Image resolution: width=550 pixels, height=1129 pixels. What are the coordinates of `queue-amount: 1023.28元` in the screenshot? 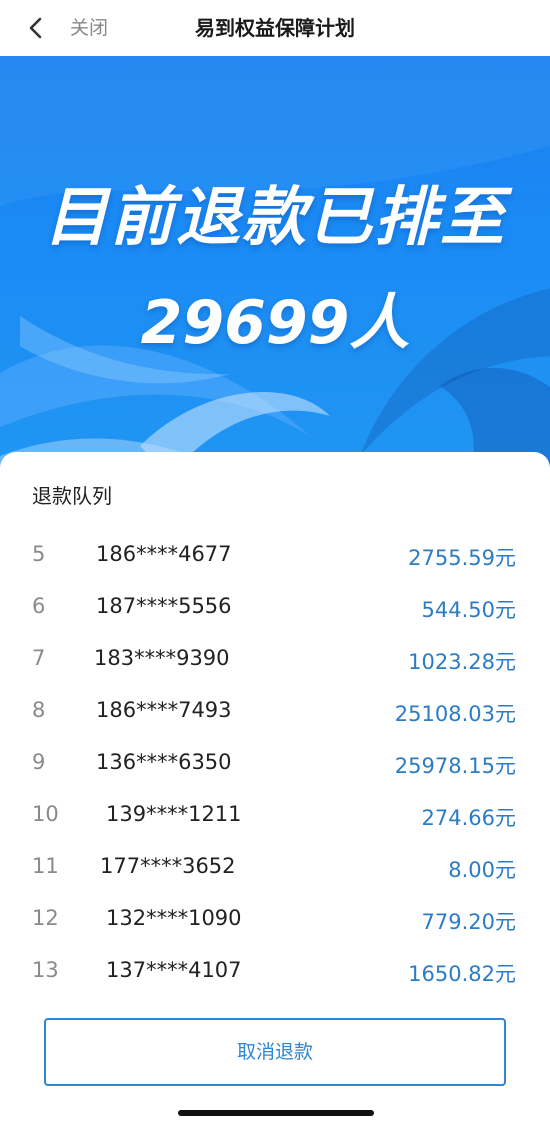 It's located at (462, 662).